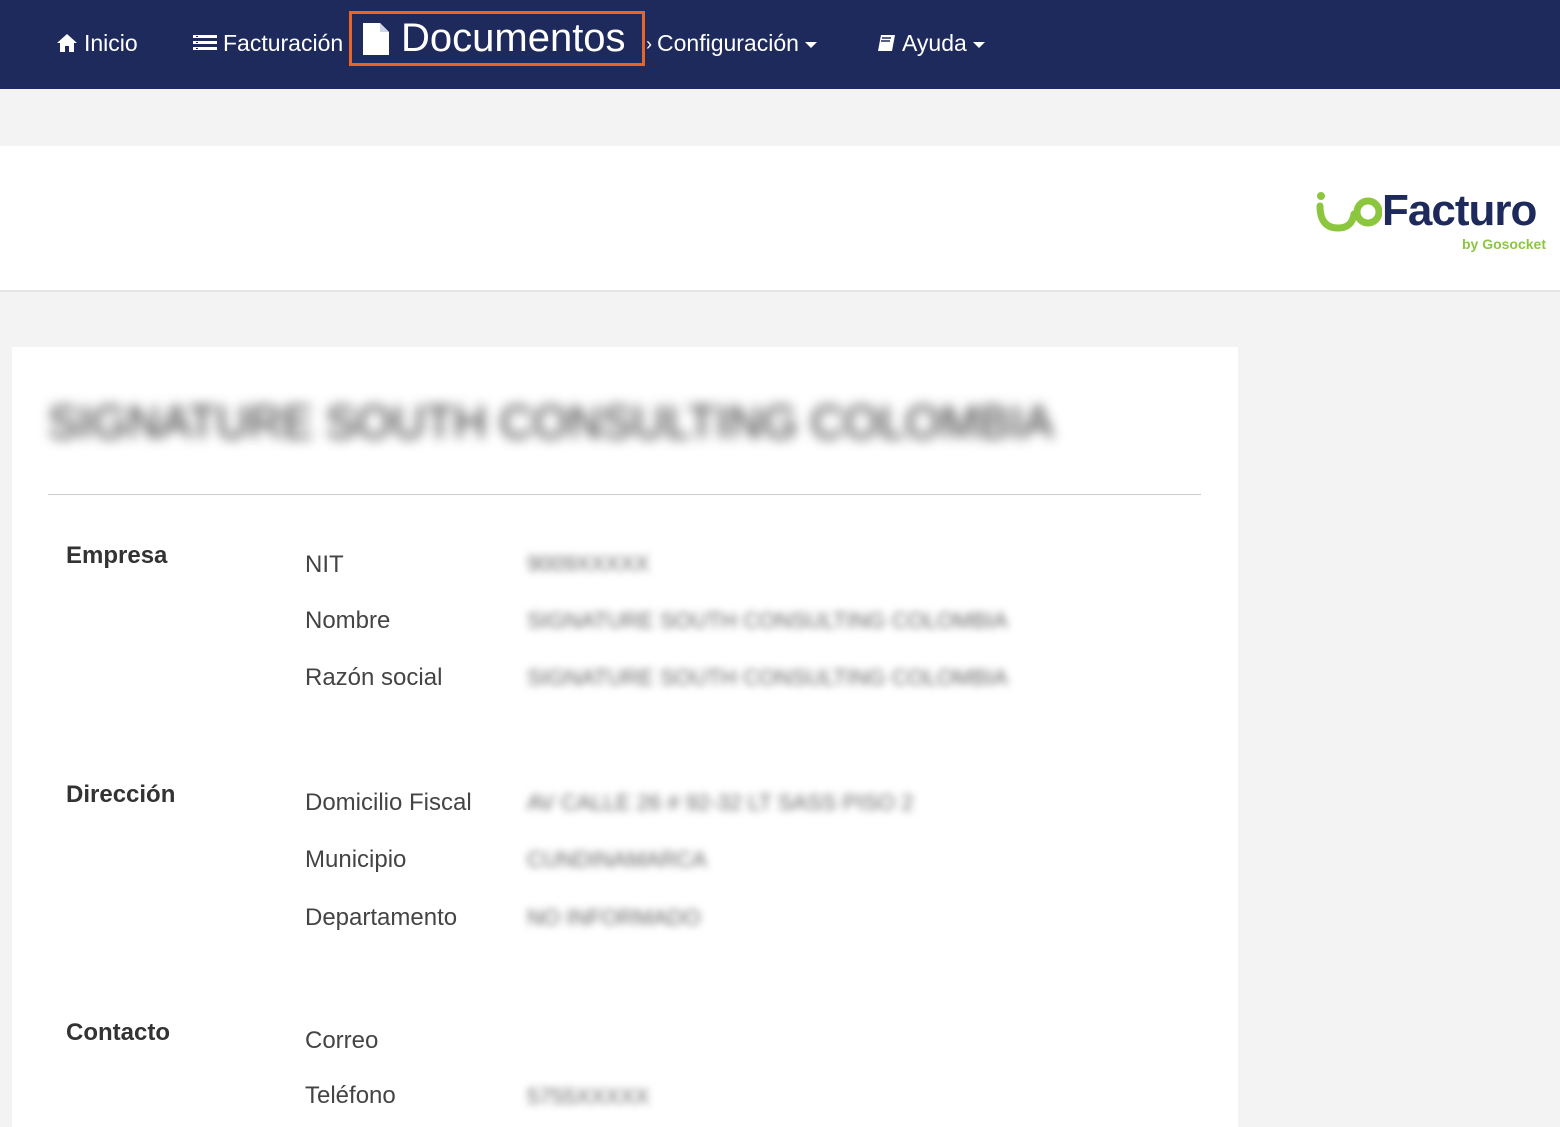 The image size is (1560, 1127). Describe the element at coordinates (388, 802) in the screenshot. I see `label-domicilio-fiscal: Domicilio Fiscal` at that location.